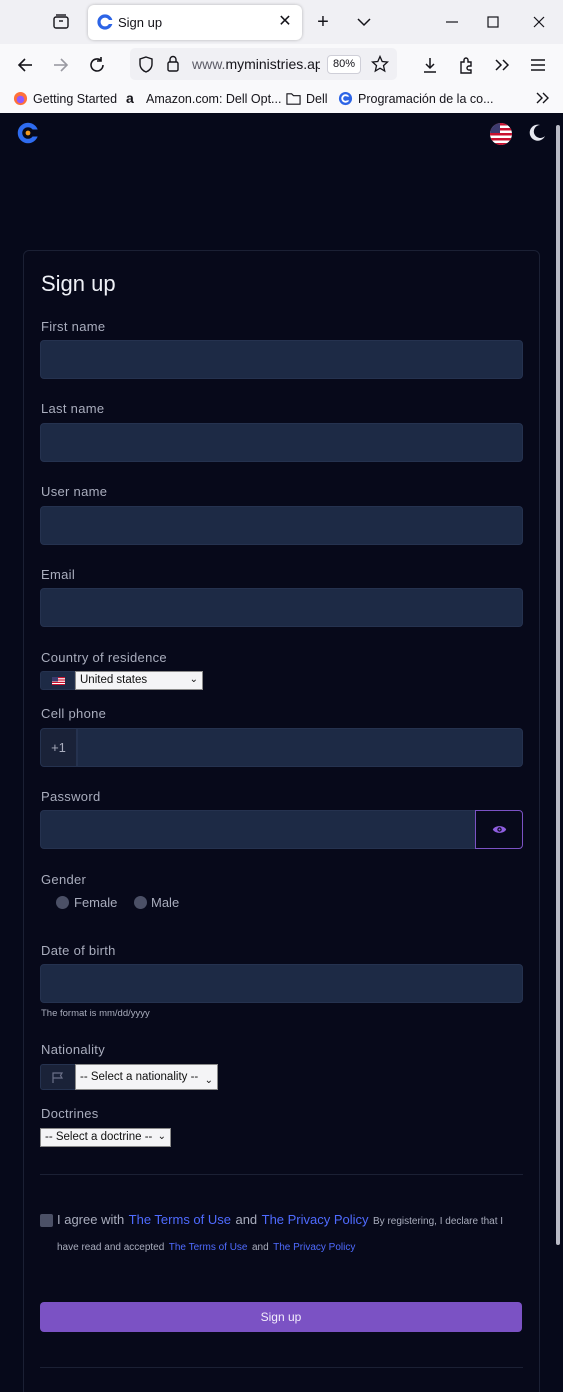 This screenshot has width=563, height=1392. Describe the element at coordinates (307, 98) in the screenshot. I see `bookmark-folder-dell: Dell` at that location.